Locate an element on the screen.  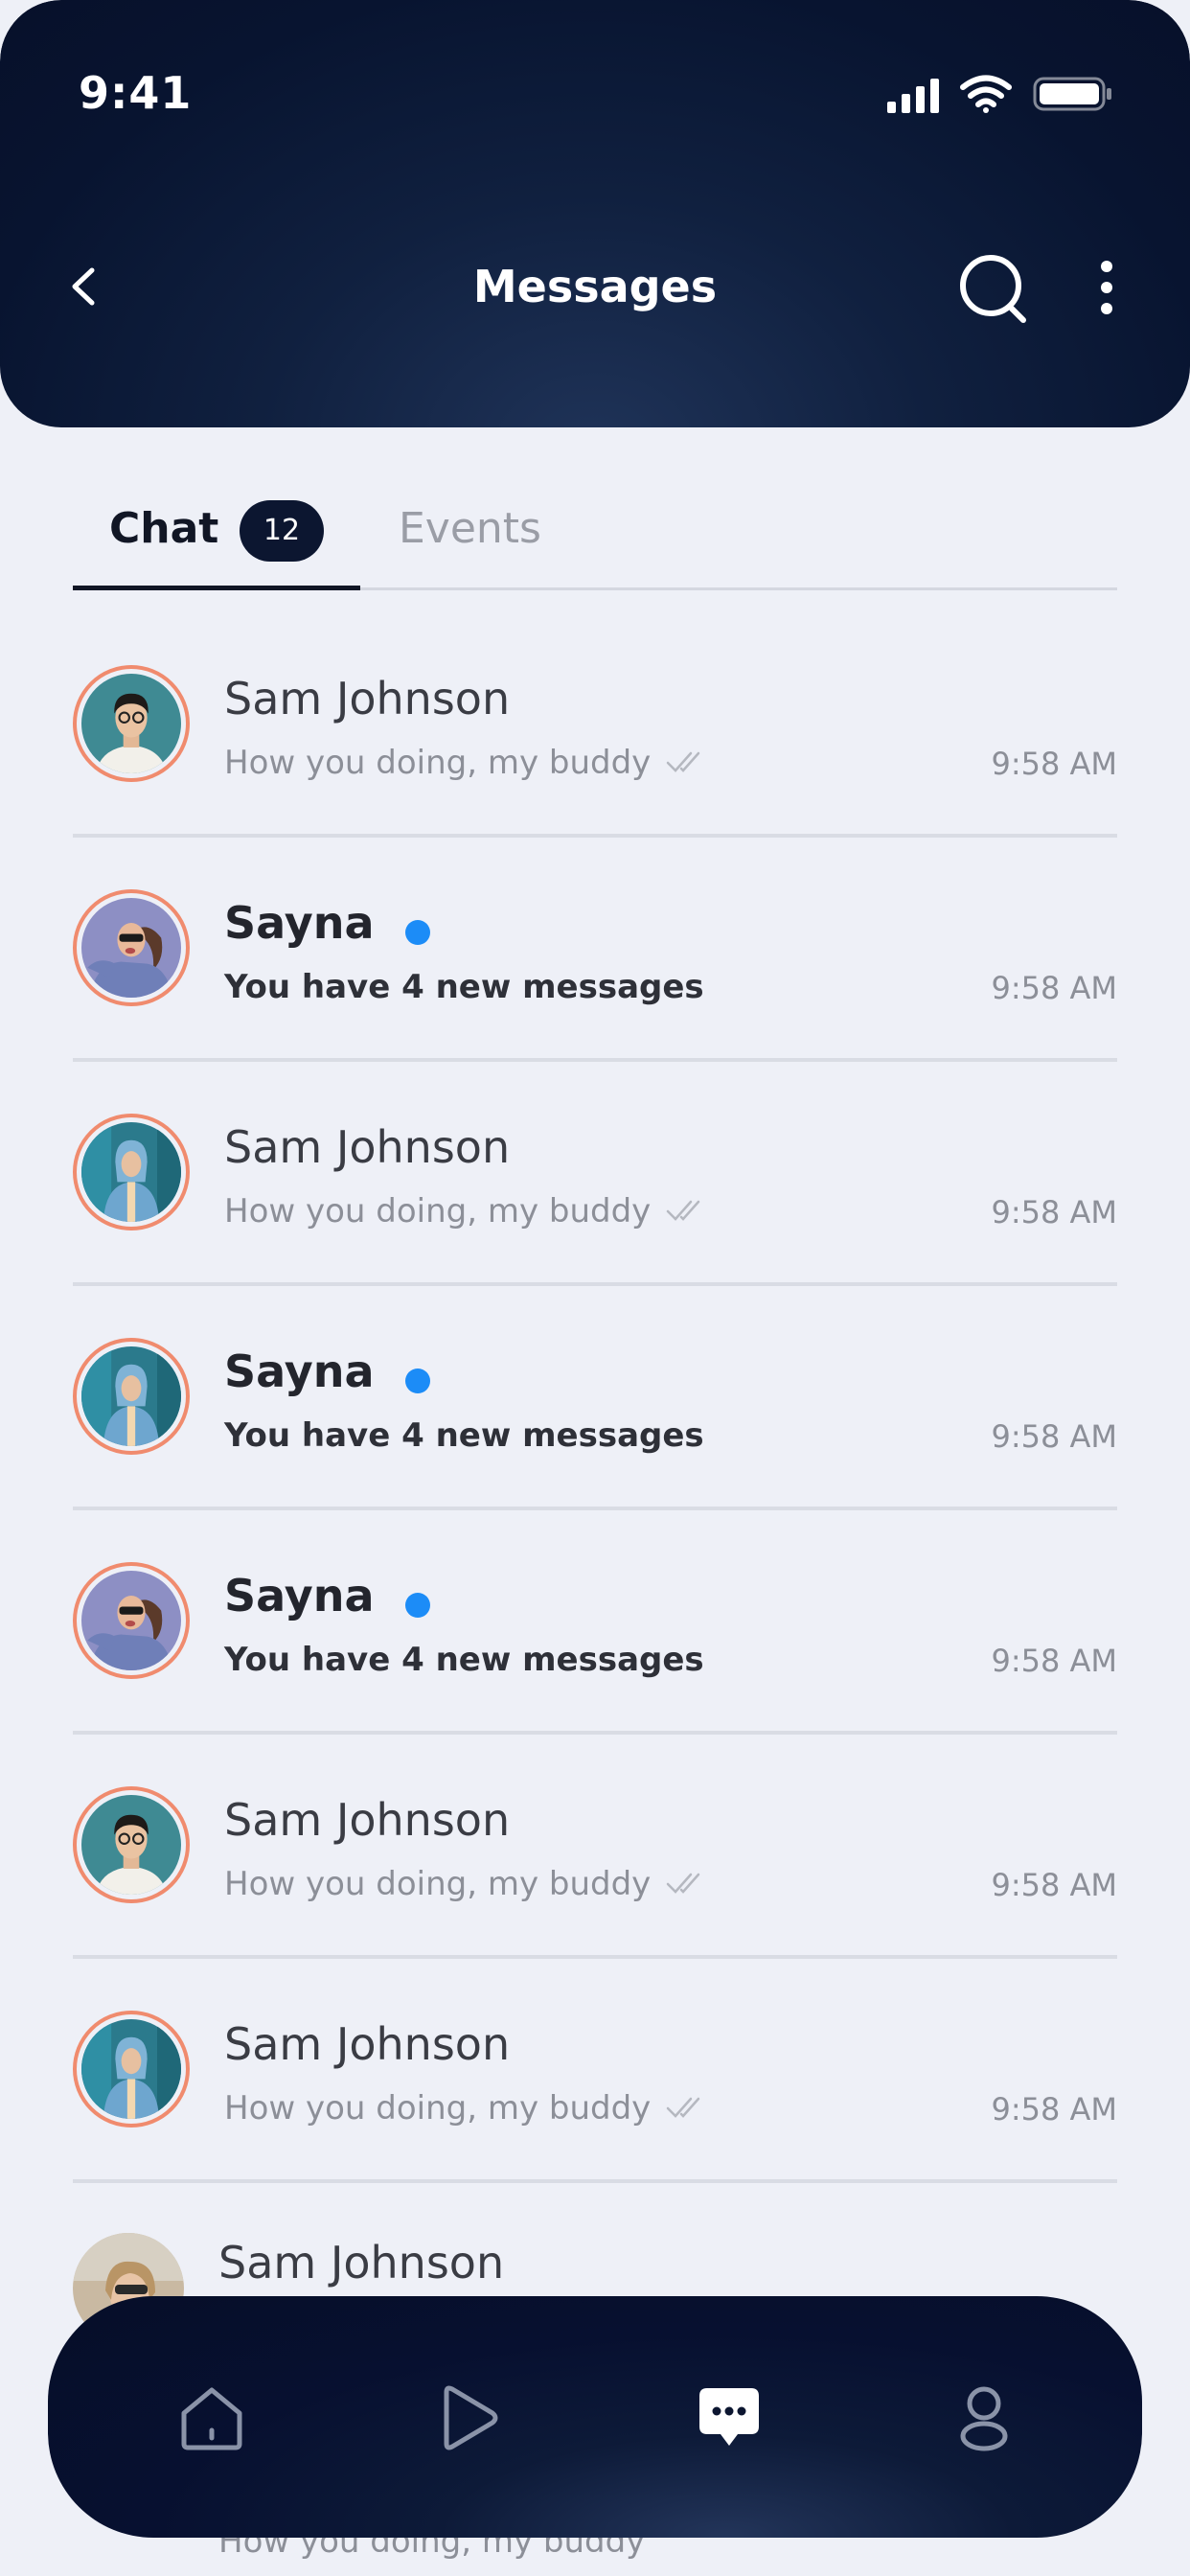
tab-bar: Chat 12 Events is located at coordinates (595, 544).